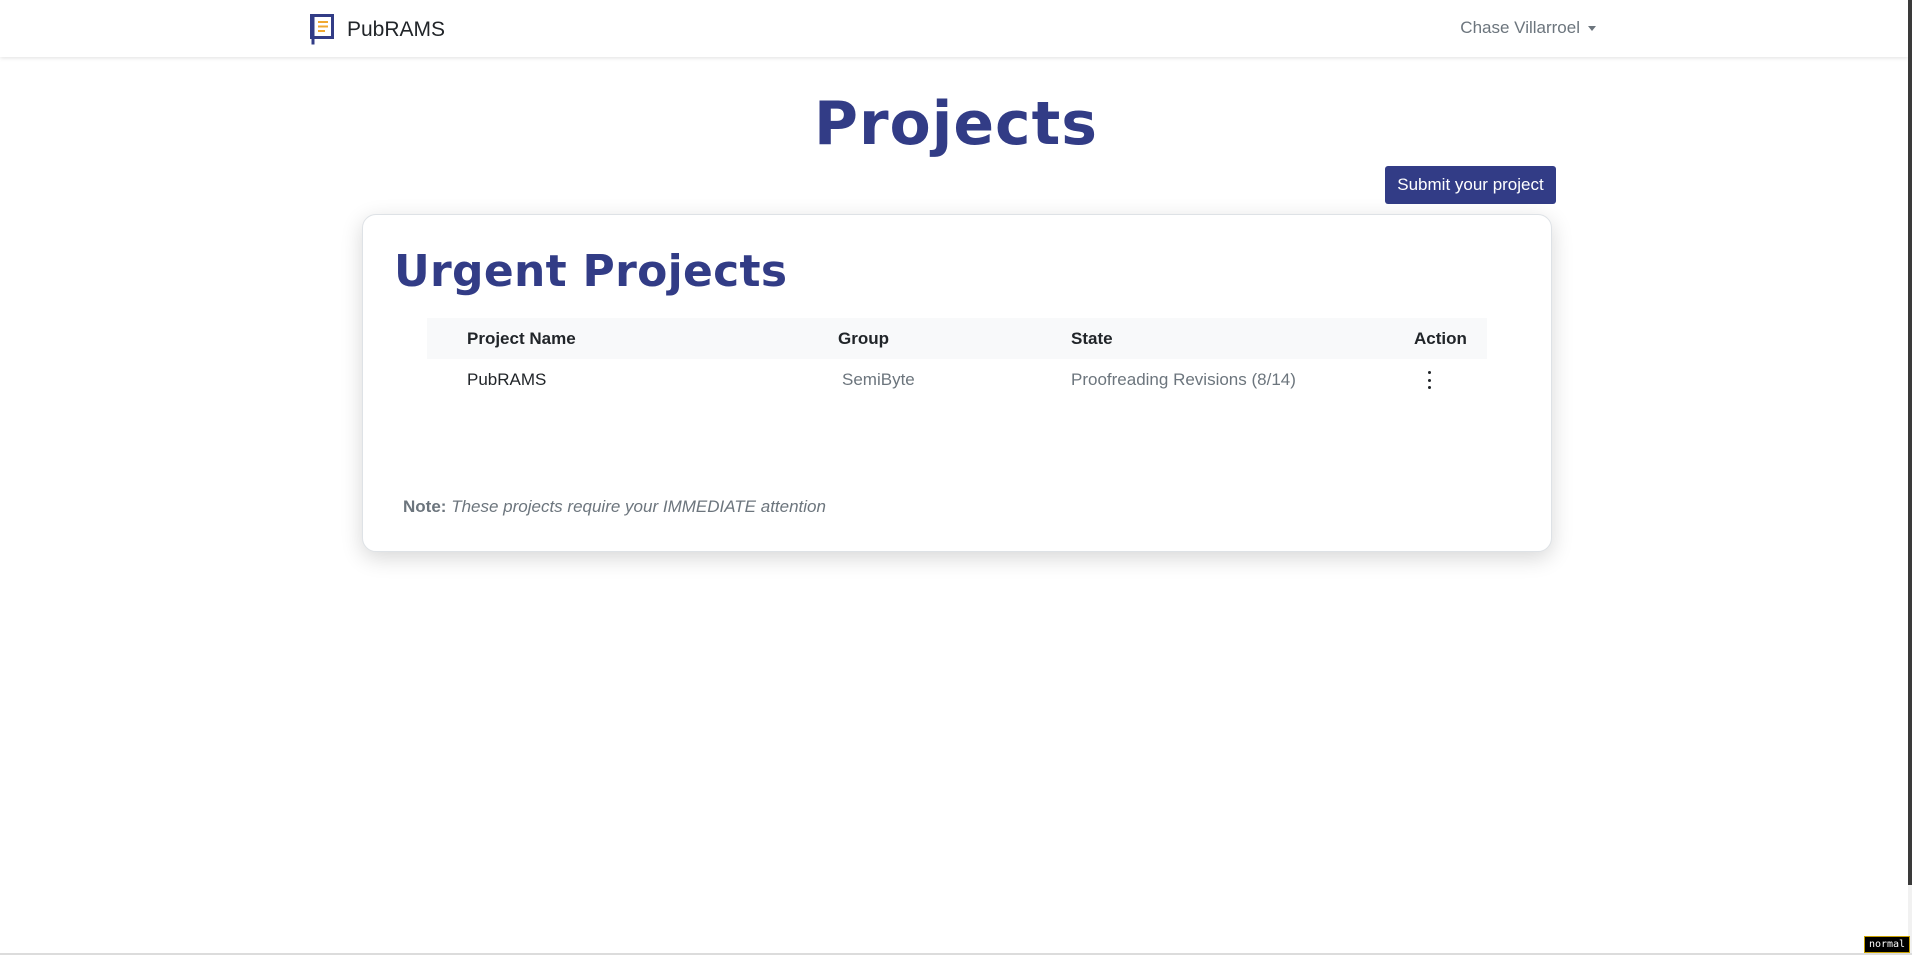 Image resolution: width=1912 pixels, height=955 pixels. What do you see at coordinates (1092, 338) in the screenshot?
I see `column-header-state: State` at bounding box center [1092, 338].